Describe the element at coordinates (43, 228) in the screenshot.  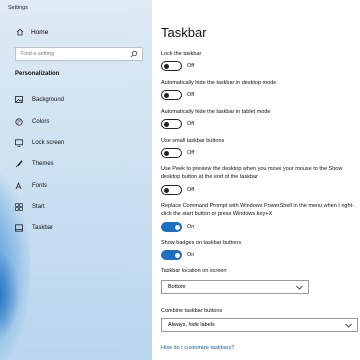
I see `sidebar-item-label: Taskbar` at that location.